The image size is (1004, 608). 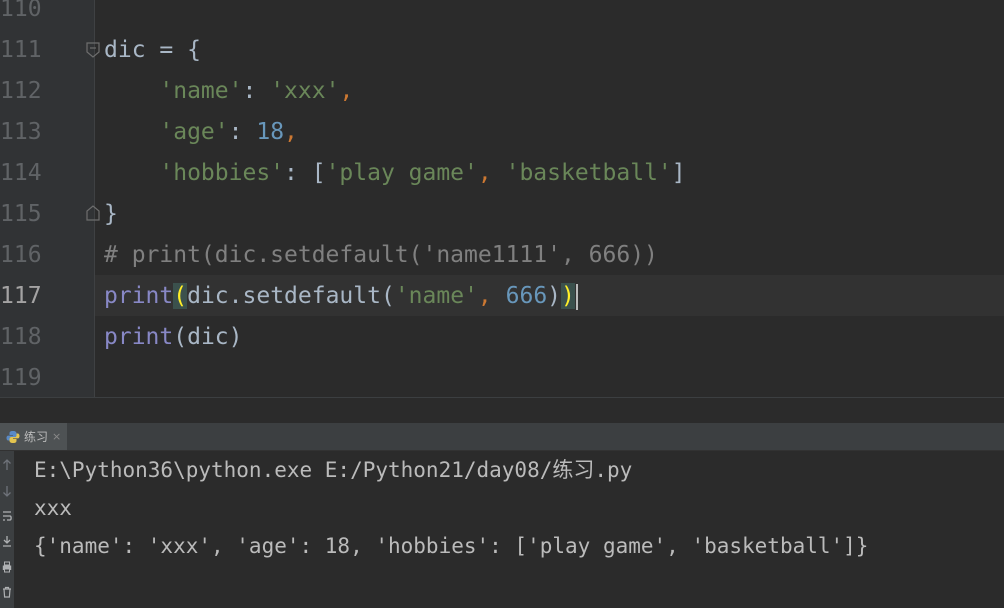 What do you see at coordinates (502, 437) in the screenshot?
I see `run-tab-bar: 练习 ×` at bounding box center [502, 437].